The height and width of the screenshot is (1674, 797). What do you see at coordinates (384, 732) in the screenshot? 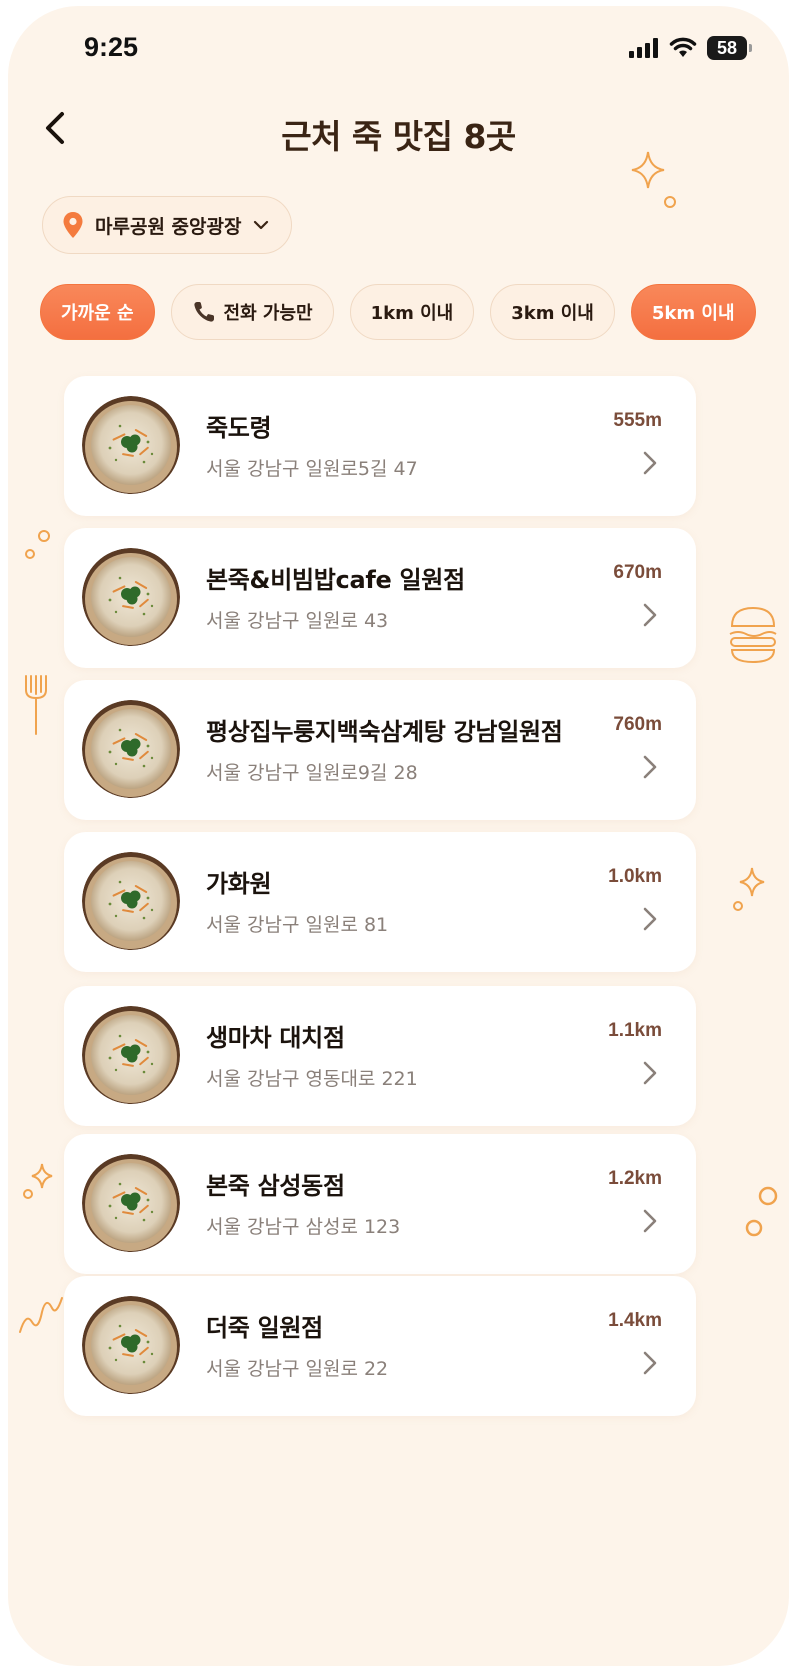
I see `restaurant-name: 평상집누룽지백숙삼계탕 강남일원점` at bounding box center [384, 732].